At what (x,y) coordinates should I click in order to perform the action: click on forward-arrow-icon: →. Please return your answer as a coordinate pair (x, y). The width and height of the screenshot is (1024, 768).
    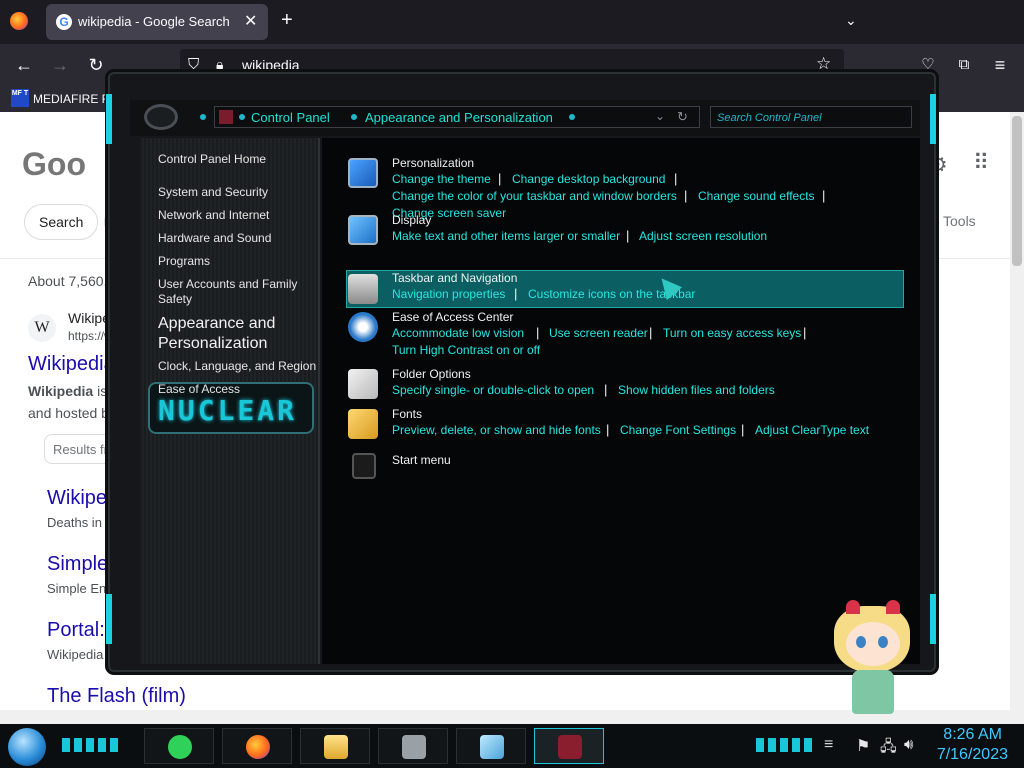
    Looking at the image, I should click on (60, 65).